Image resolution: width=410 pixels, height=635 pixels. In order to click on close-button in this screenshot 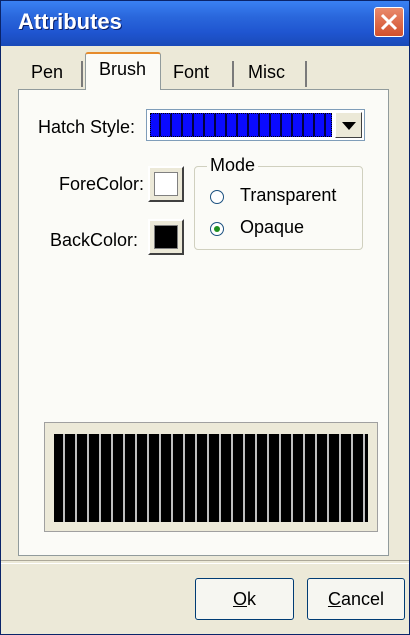, I will do `click(389, 22)`.